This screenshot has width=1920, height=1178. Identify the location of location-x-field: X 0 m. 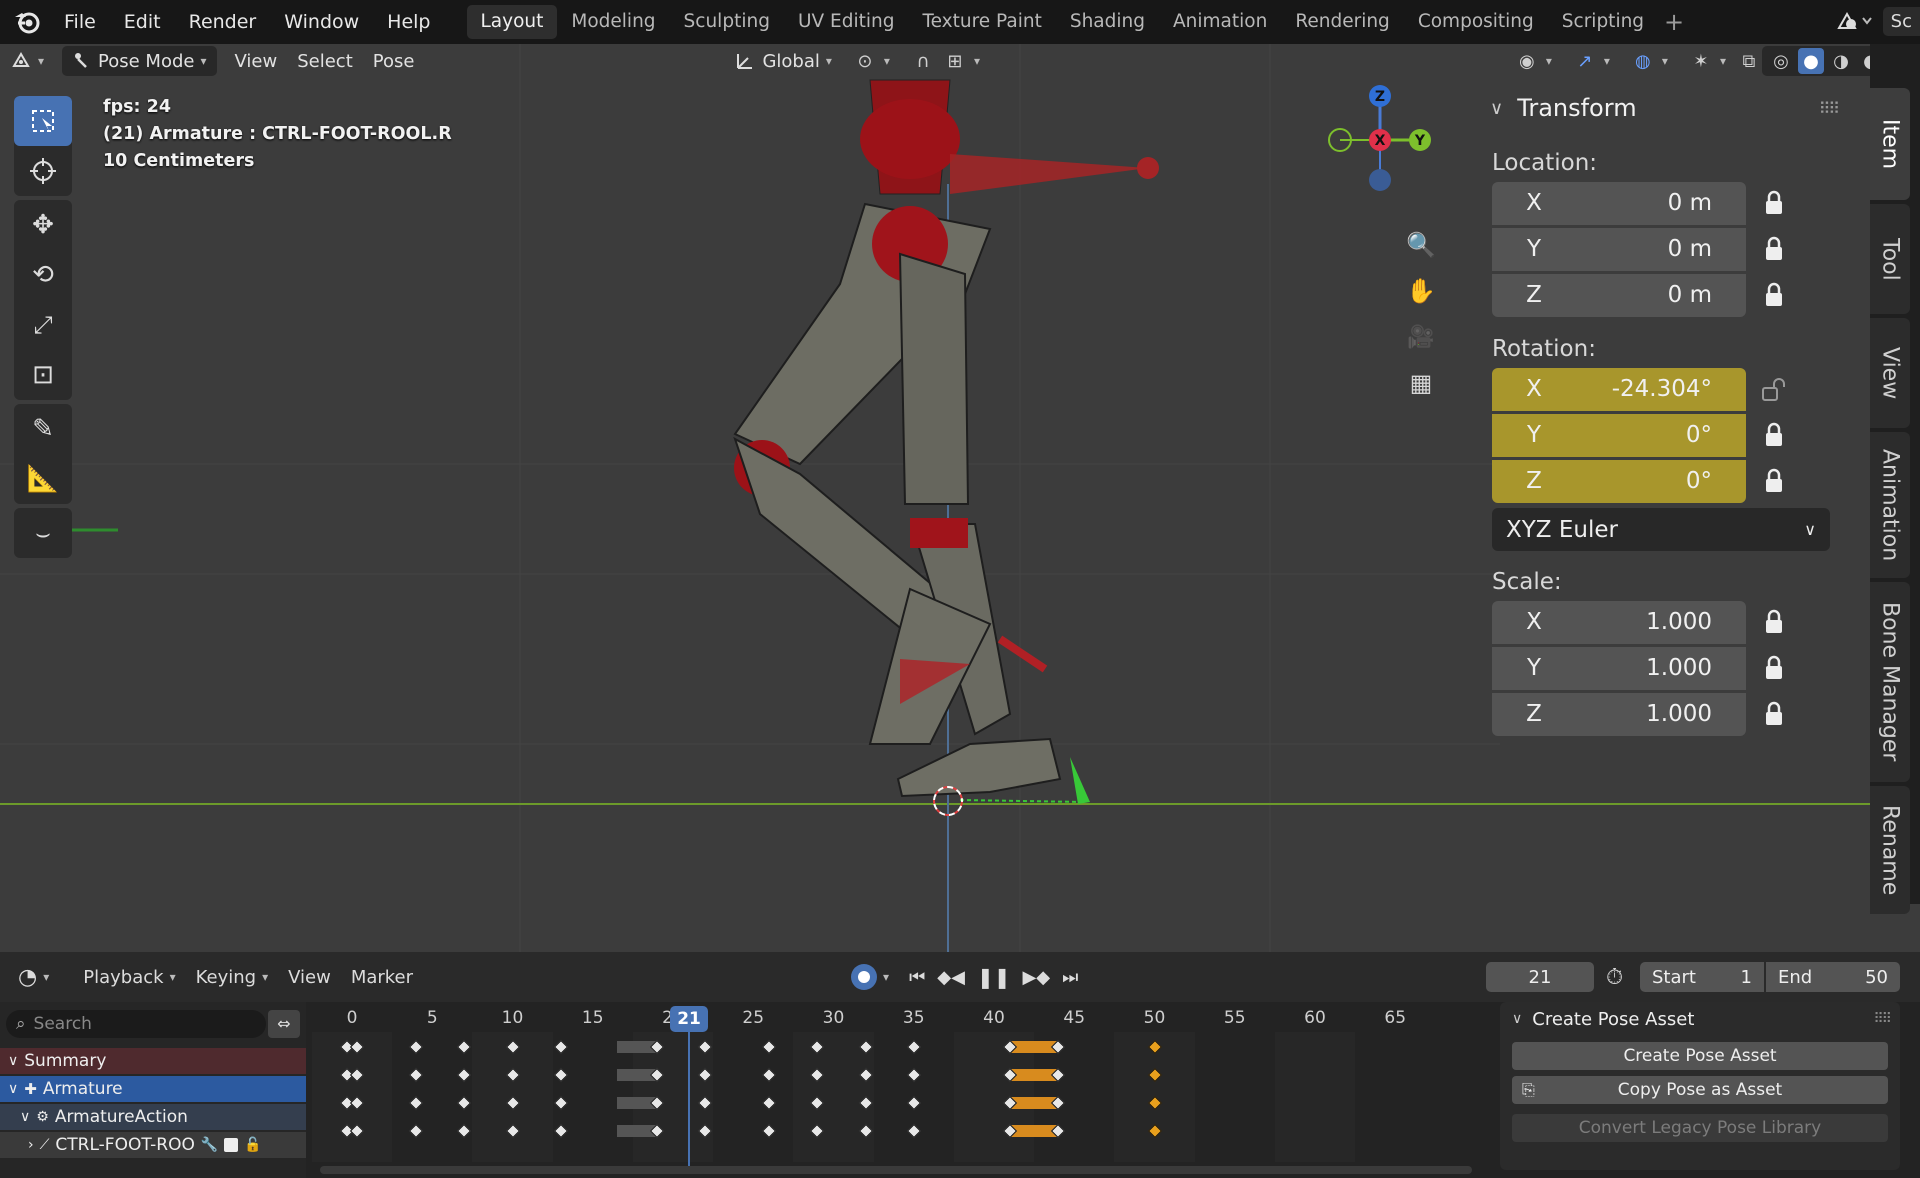
(1619, 203).